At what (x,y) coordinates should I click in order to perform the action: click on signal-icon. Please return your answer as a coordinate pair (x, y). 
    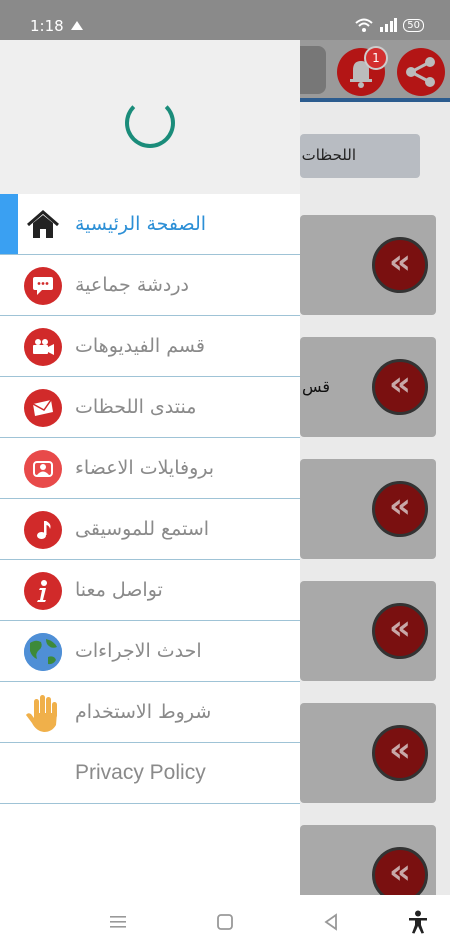
    Looking at the image, I should click on (389, 25).